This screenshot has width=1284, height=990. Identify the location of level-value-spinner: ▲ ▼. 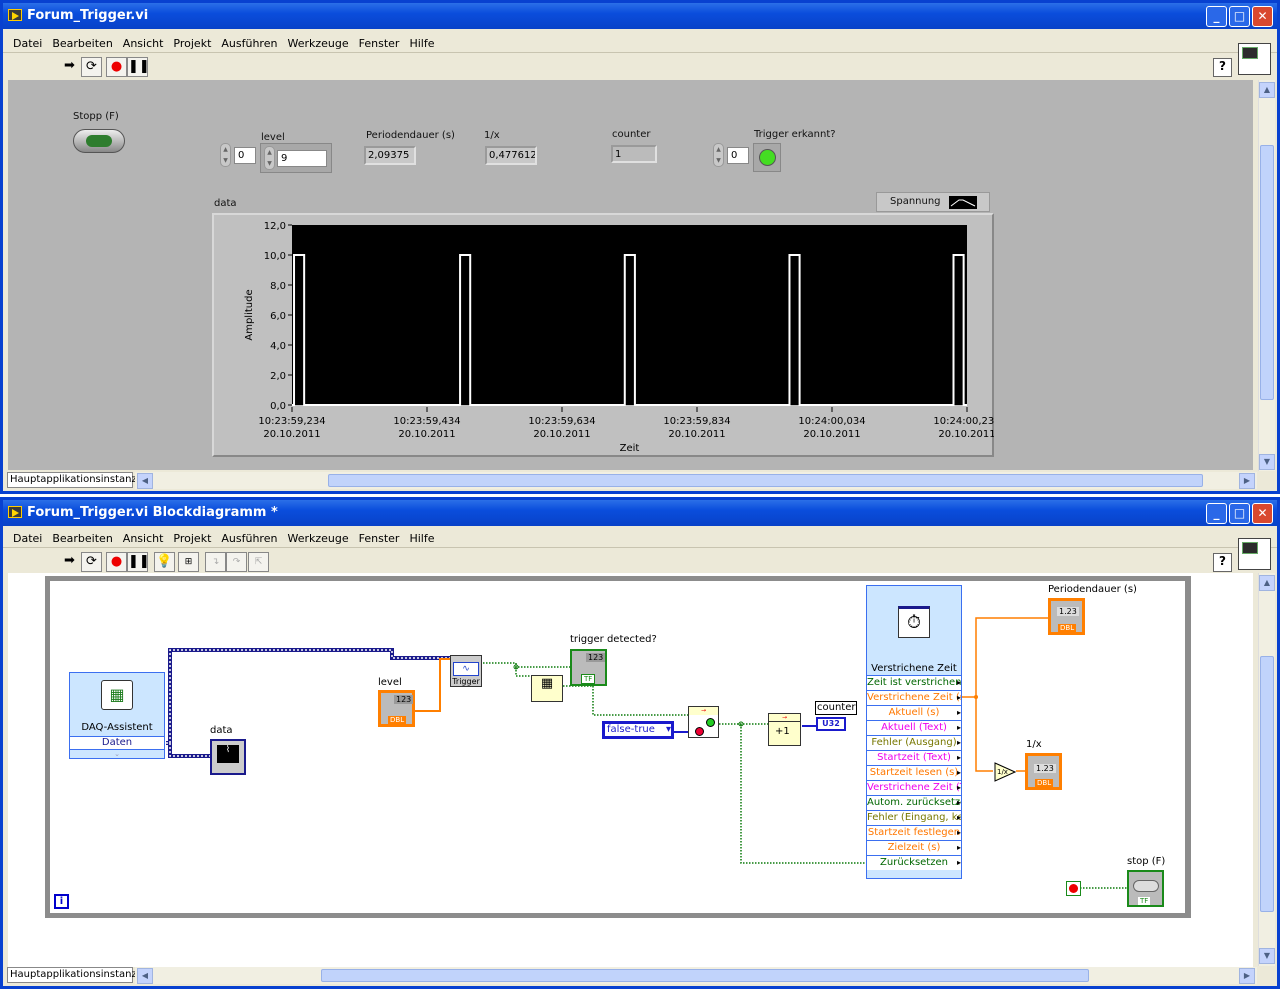
(269, 158).